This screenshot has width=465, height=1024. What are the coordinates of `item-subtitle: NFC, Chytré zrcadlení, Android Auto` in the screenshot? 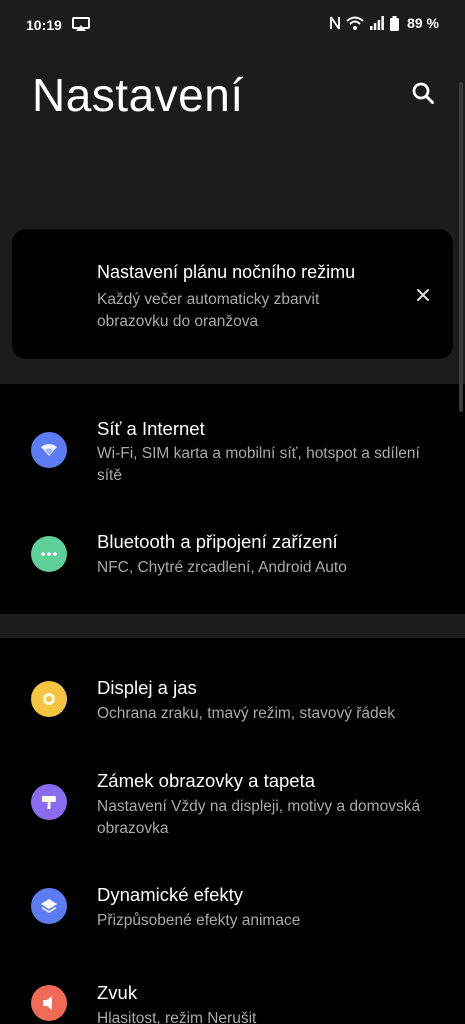 It's located at (222, 567).